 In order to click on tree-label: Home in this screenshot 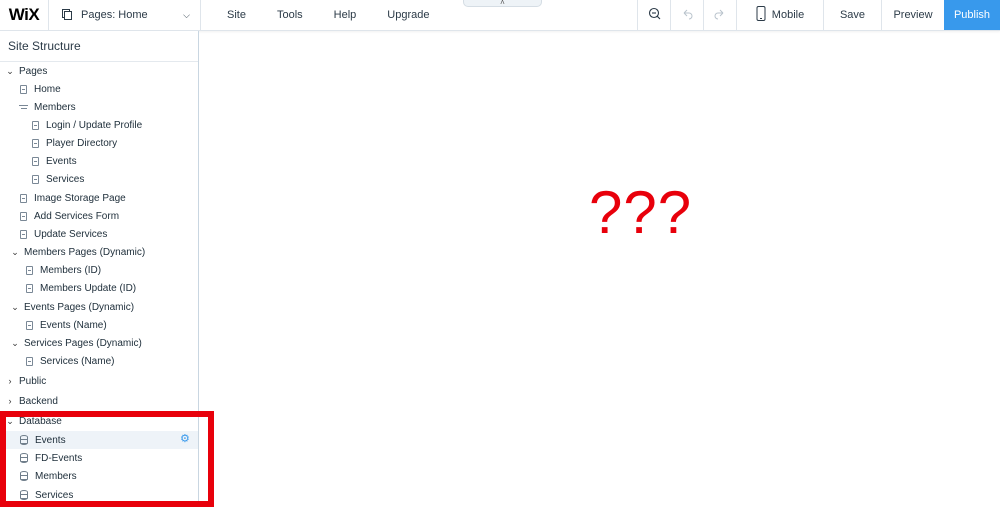, I will do `click(47, 89)`.